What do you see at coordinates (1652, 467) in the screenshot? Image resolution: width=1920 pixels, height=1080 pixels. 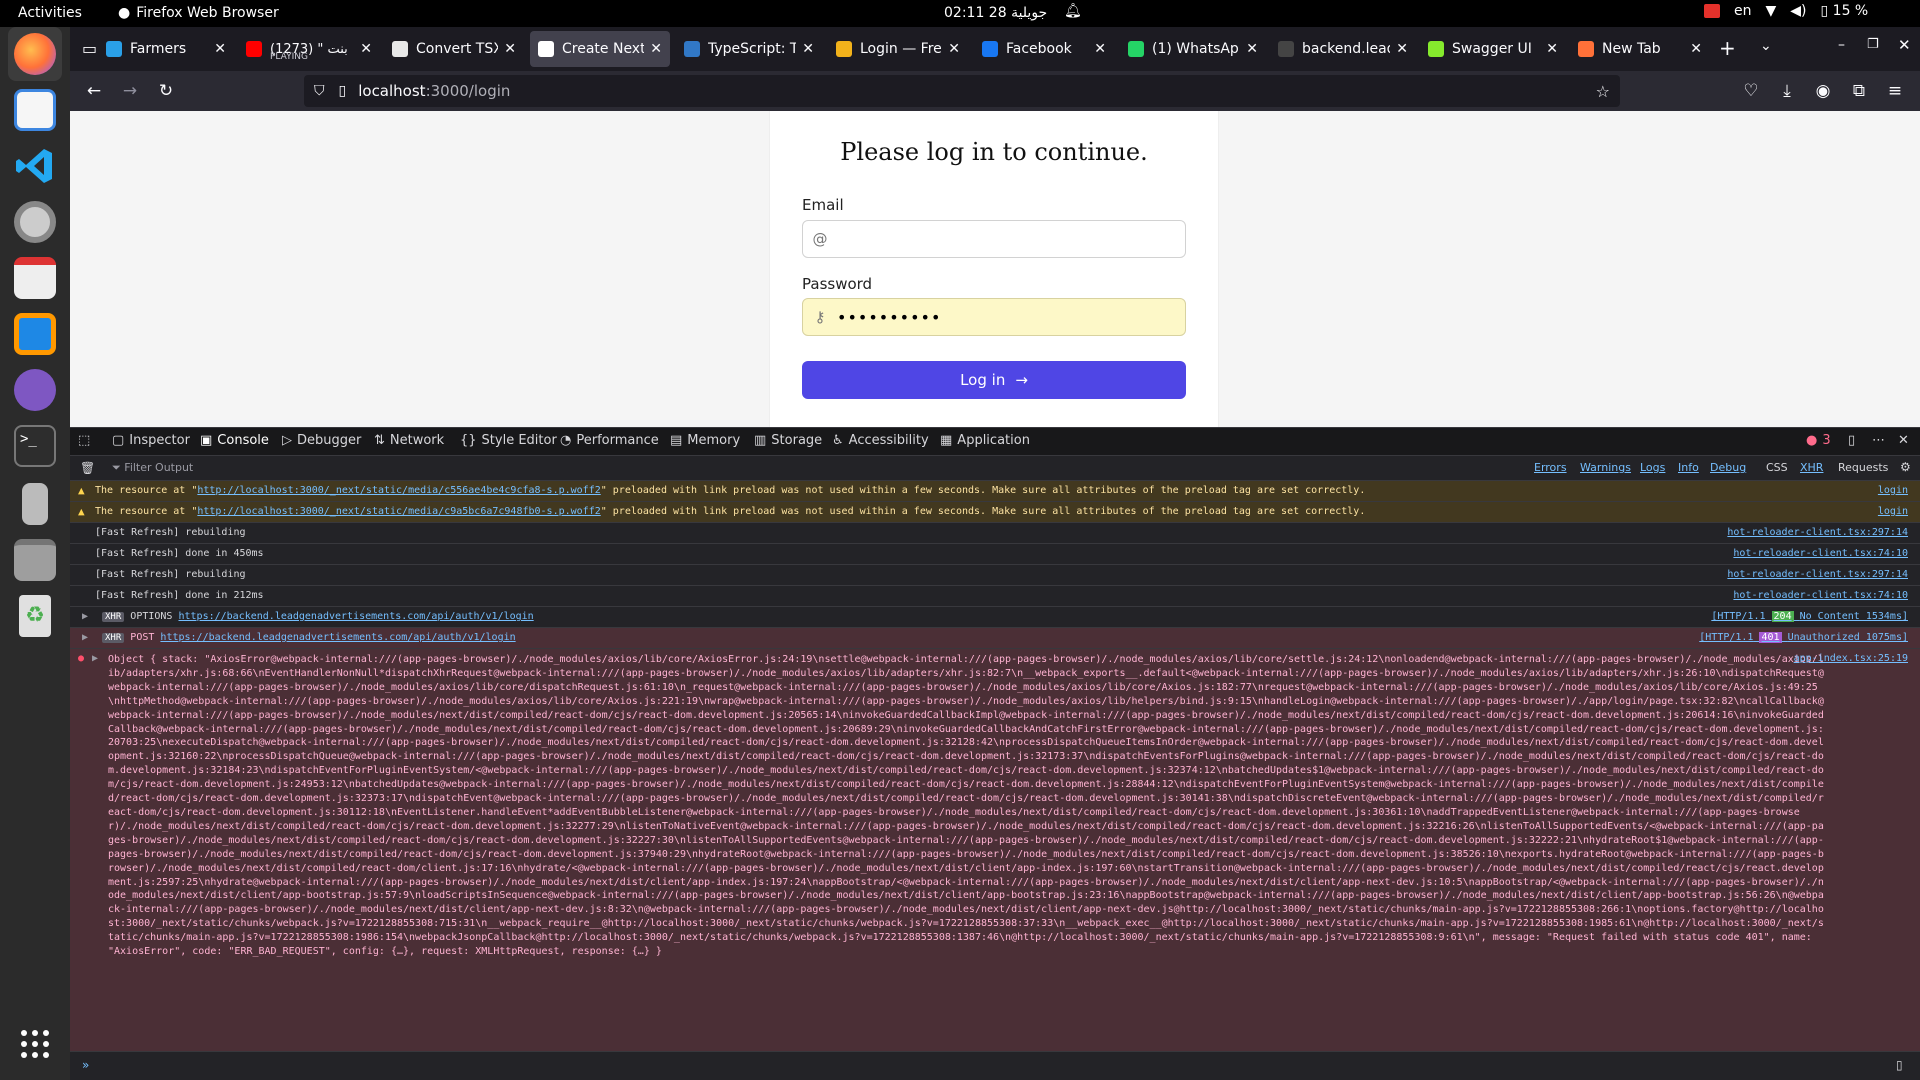 I see `filter-logs: Logs` at bounding box center [1652, 467].